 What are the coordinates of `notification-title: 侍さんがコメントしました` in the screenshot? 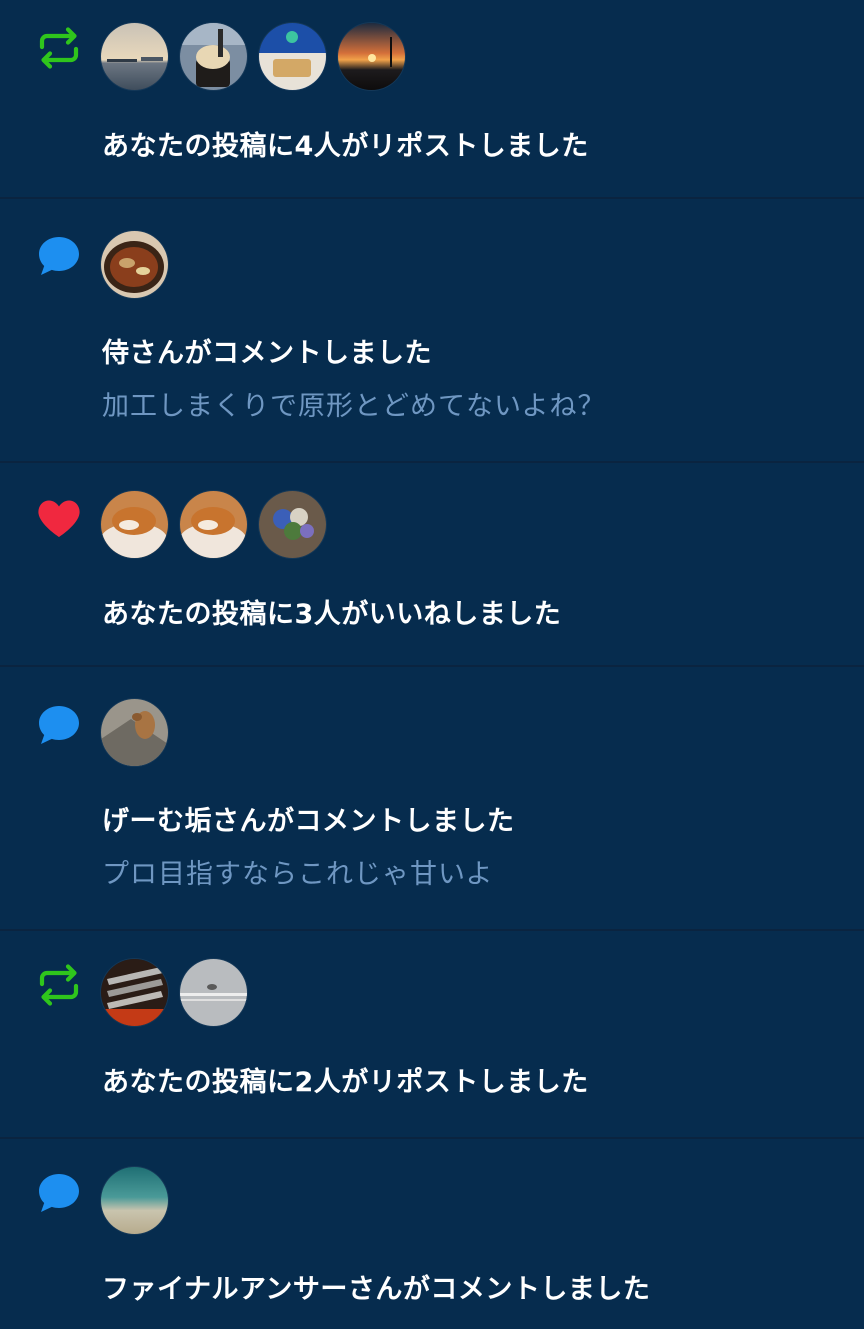 It's located at (267, 353).